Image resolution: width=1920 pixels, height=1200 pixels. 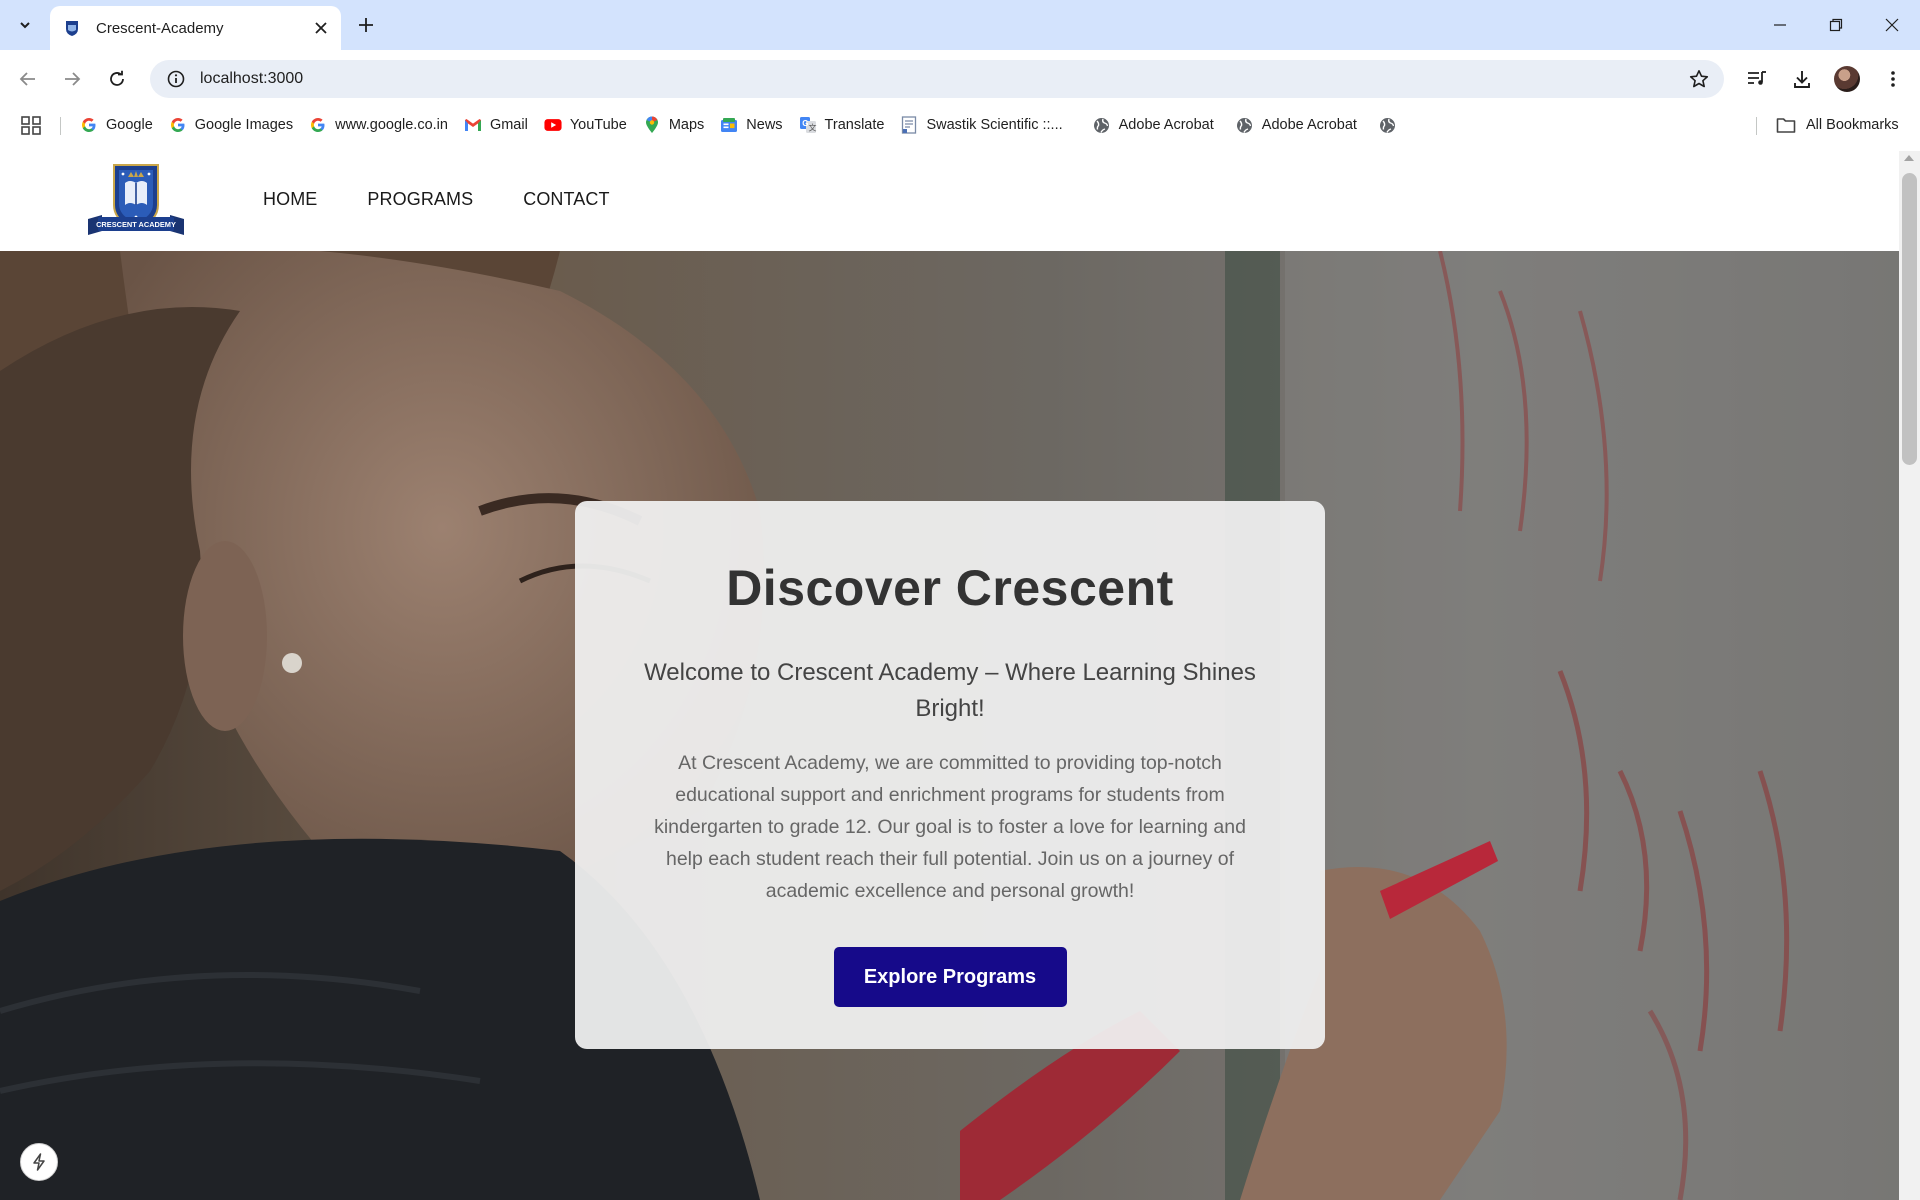 I want to click on news-icon, so click(x=729, y=125).